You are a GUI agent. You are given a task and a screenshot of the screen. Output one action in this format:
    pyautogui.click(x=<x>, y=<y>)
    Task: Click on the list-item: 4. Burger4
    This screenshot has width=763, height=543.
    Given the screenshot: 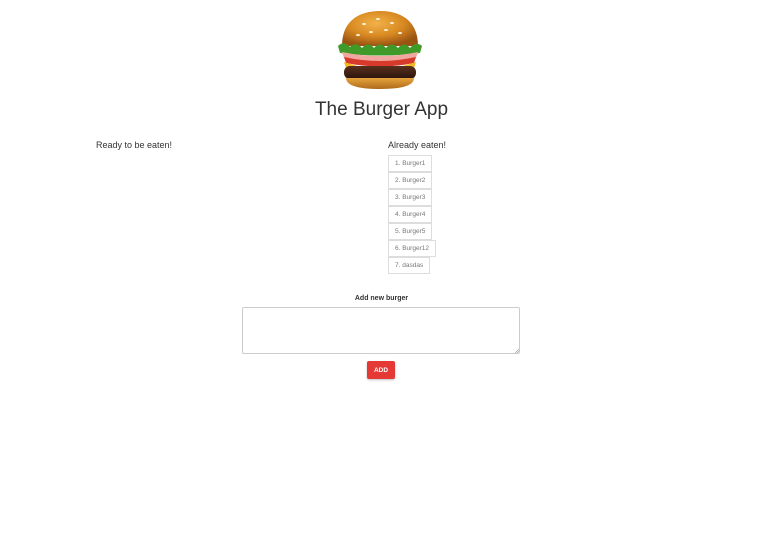 What is the action you would take?
    pyautogui.click(x=410, y=214)
    